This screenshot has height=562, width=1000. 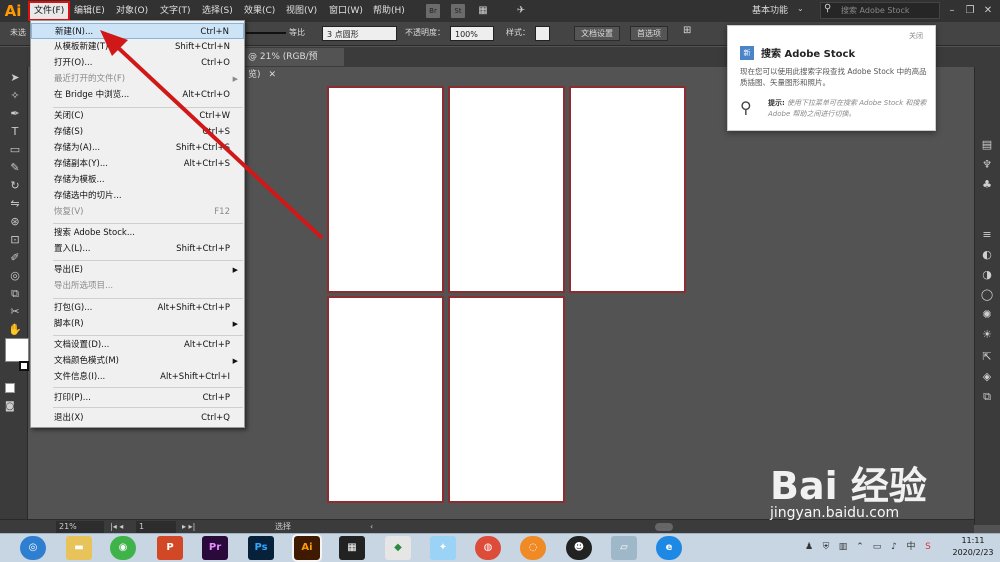 I want to click on file-menu-item: 打包(G)... Alt+Shift+Ctrl+P, so click(x=137, y=308).